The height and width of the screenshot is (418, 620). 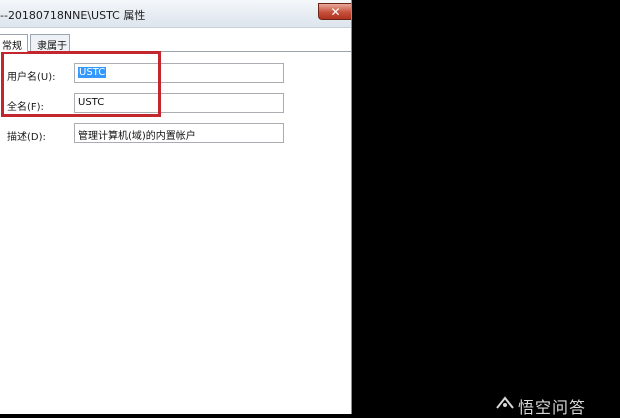 I want to click on close-icon: ✕, so click(x=335, y=11).